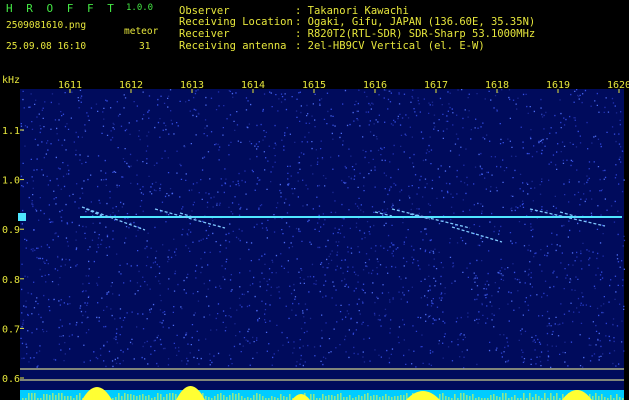 This screenshot has height=400, width=629. What do you see at coordinates (436, 85) in the screenshot?
I see `time-tick-label: 1617` at bounding box center [436, 85].